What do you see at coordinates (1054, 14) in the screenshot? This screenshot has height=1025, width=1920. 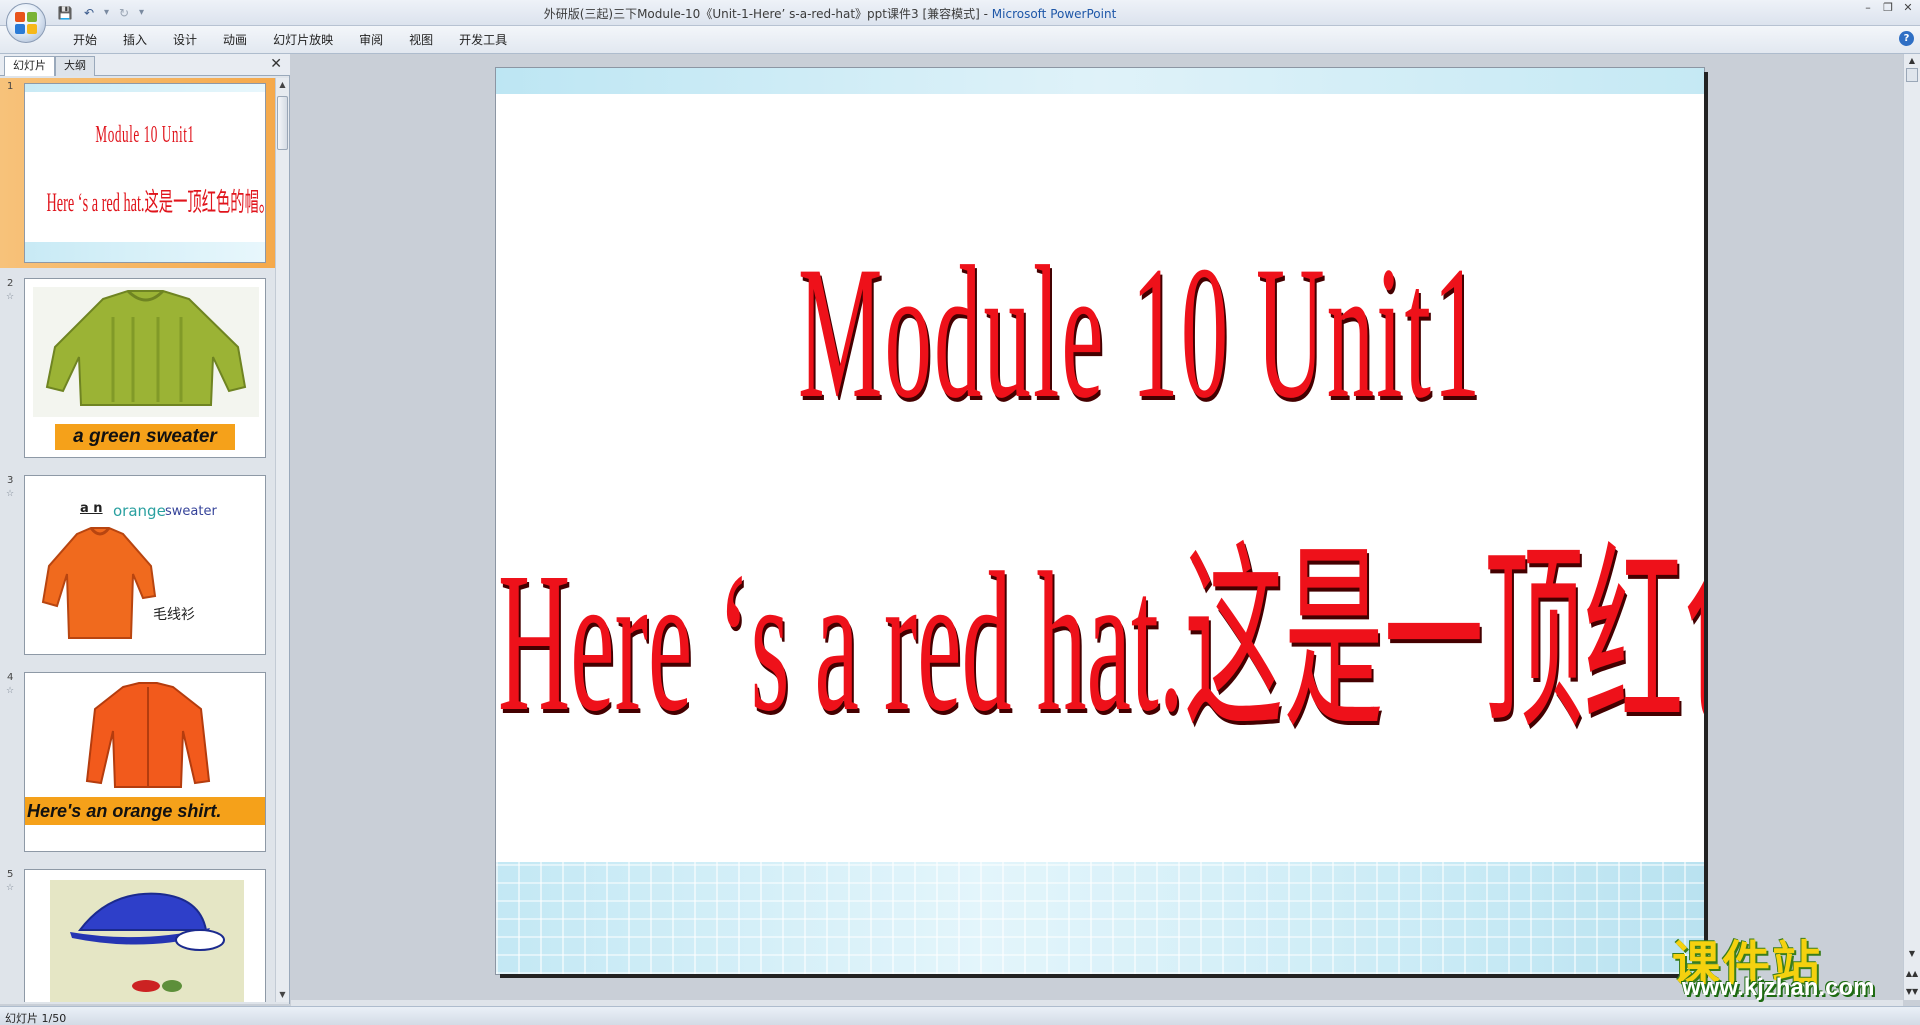 I see `app-name: Microsoft PowerPoint` at bounding box center [1054, 14].